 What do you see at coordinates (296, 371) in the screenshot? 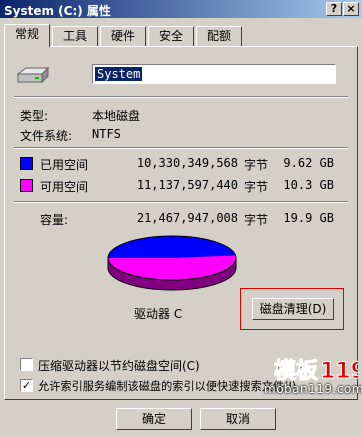
I see `svg-text: 模板` at bounding box center [296, 371].